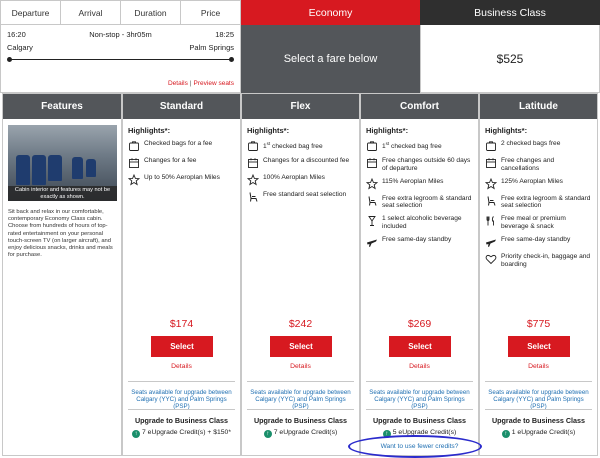  I want to click on select-latitude-button: Select, so click(539, 346).